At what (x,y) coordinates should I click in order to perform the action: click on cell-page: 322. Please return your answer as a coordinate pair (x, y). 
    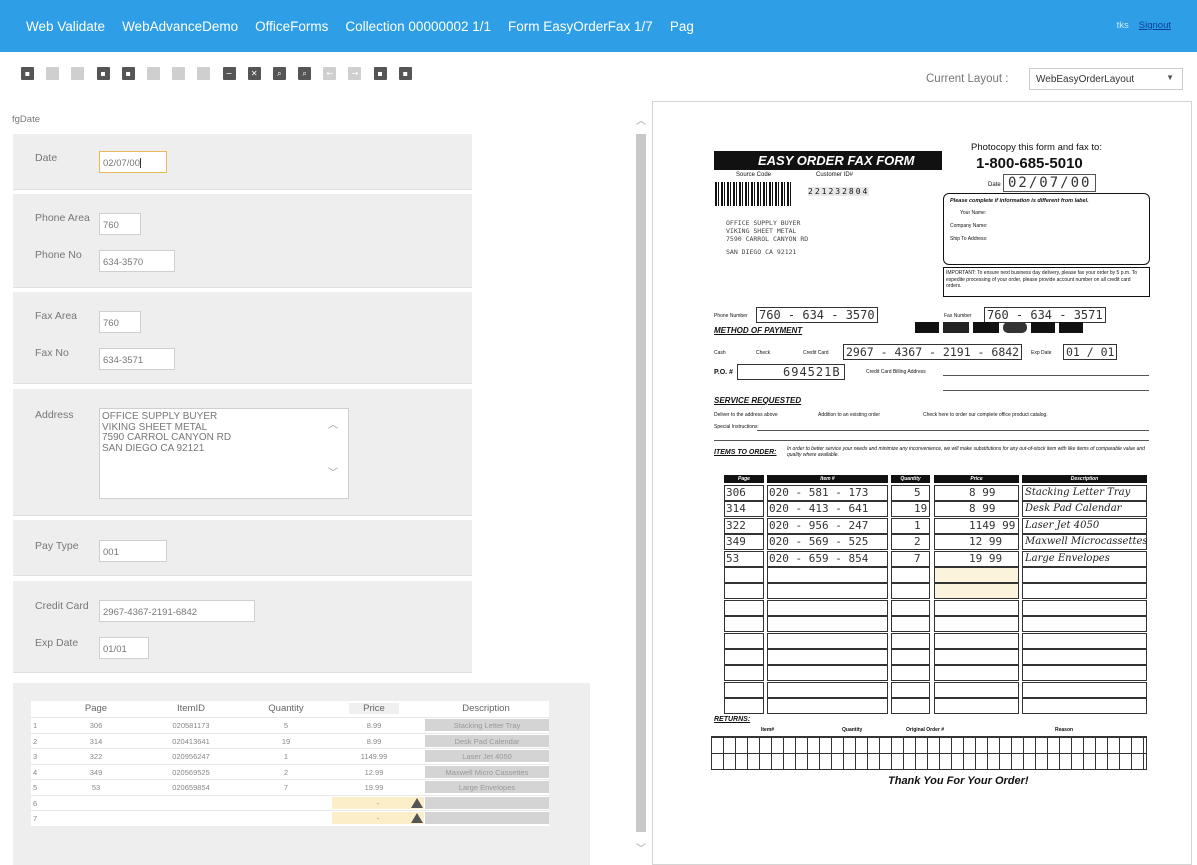
    Looking at the image, I should click on (96, 756).